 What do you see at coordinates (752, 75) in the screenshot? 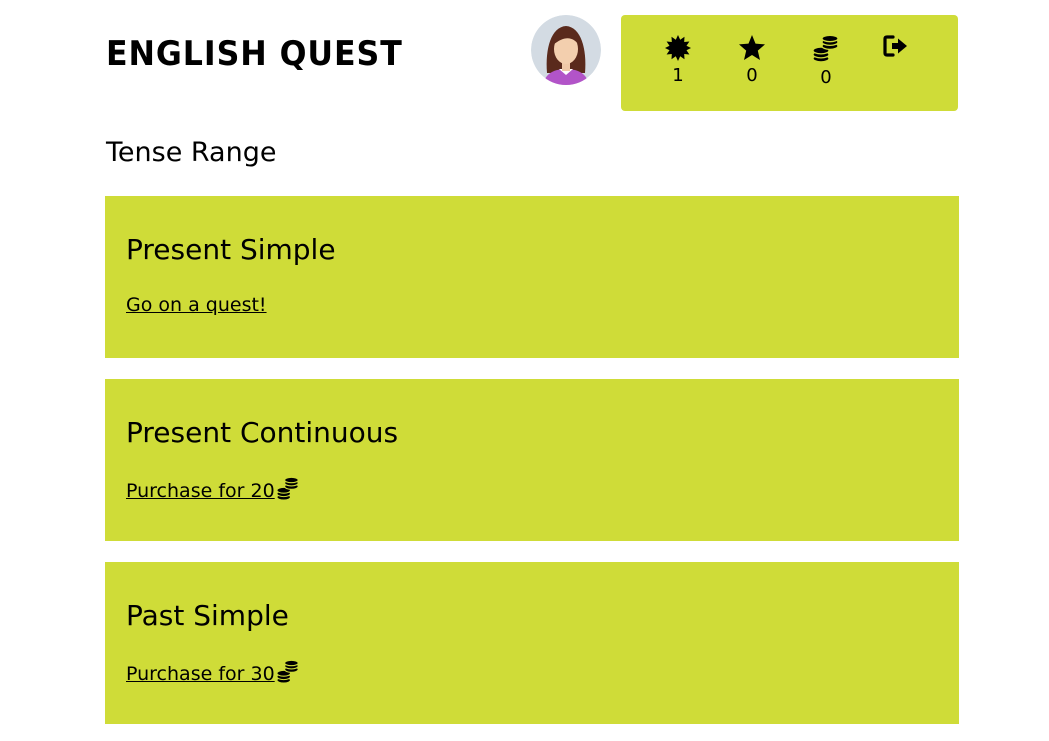
I see `stars-count: 0` at bounding box center [752, 75].